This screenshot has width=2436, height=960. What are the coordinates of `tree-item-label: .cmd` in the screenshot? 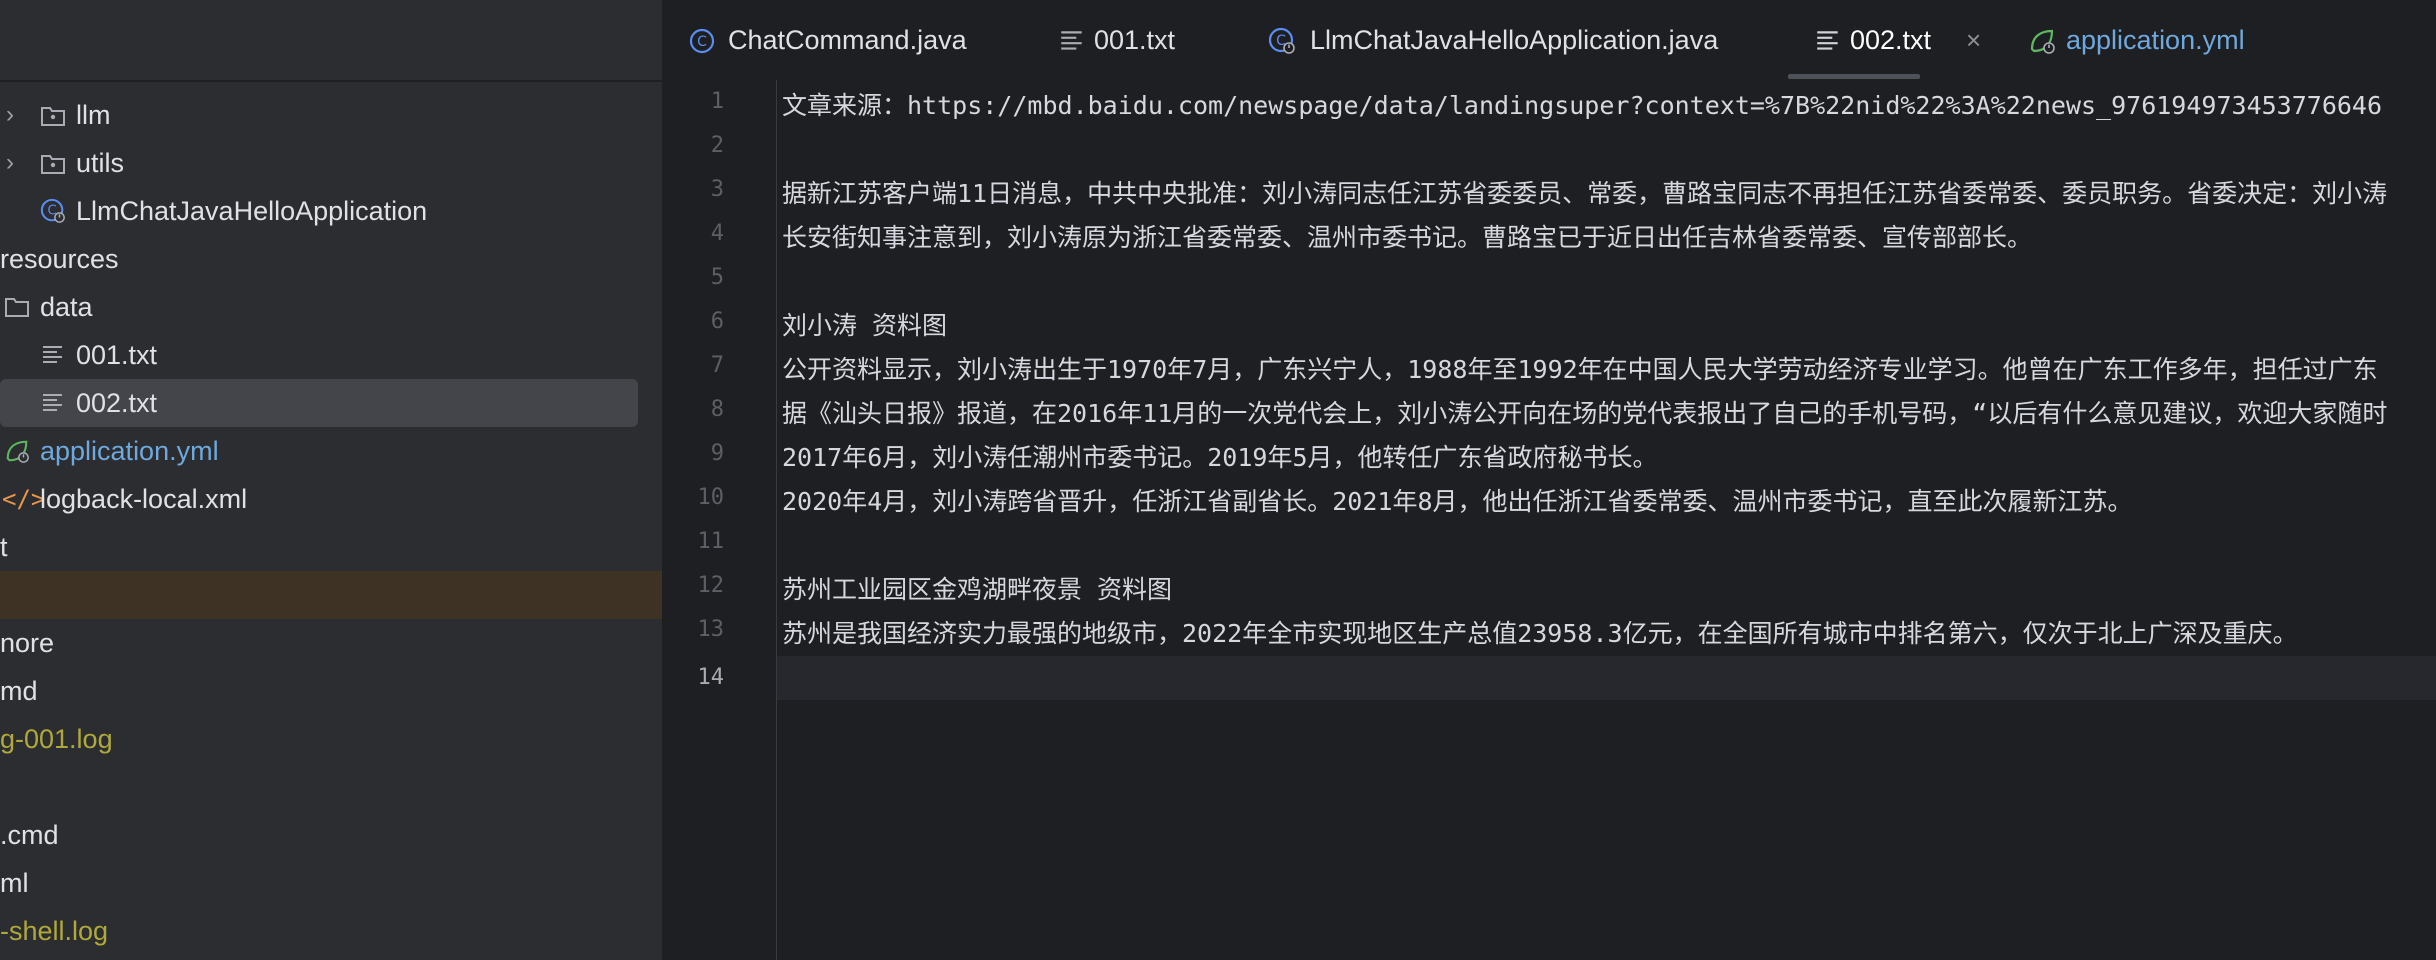 It's located at (29, 835).